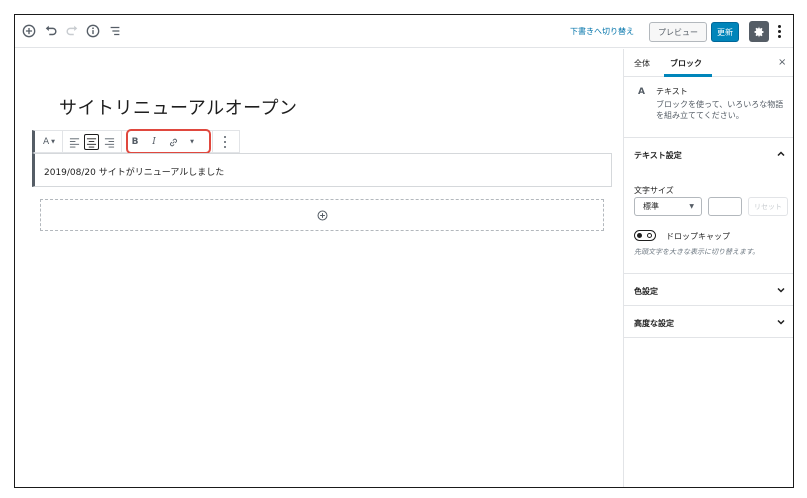 The height and width of the screenshot is (498, 807). I want to click on advanced-settings-panel-header: 高度な設定, so click(708, 322).